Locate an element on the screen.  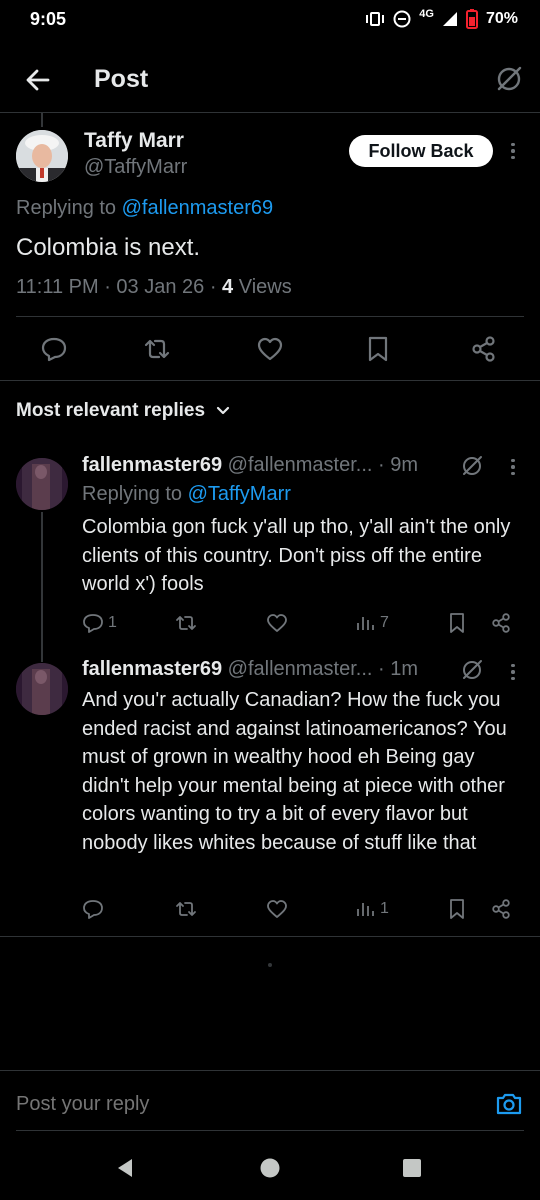
author-name: Taffy Marr is located at coordinates (134, 141).